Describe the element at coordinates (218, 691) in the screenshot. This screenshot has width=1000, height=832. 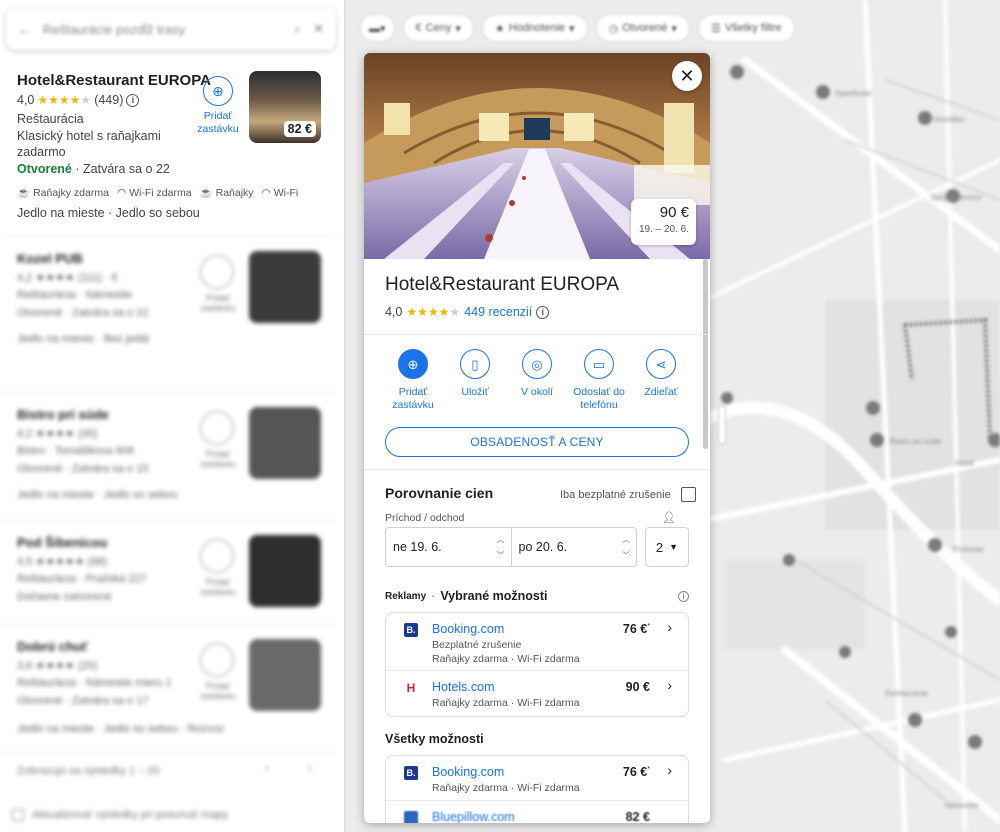
I see `add-stop-label: Pridať zastávku` at that location.